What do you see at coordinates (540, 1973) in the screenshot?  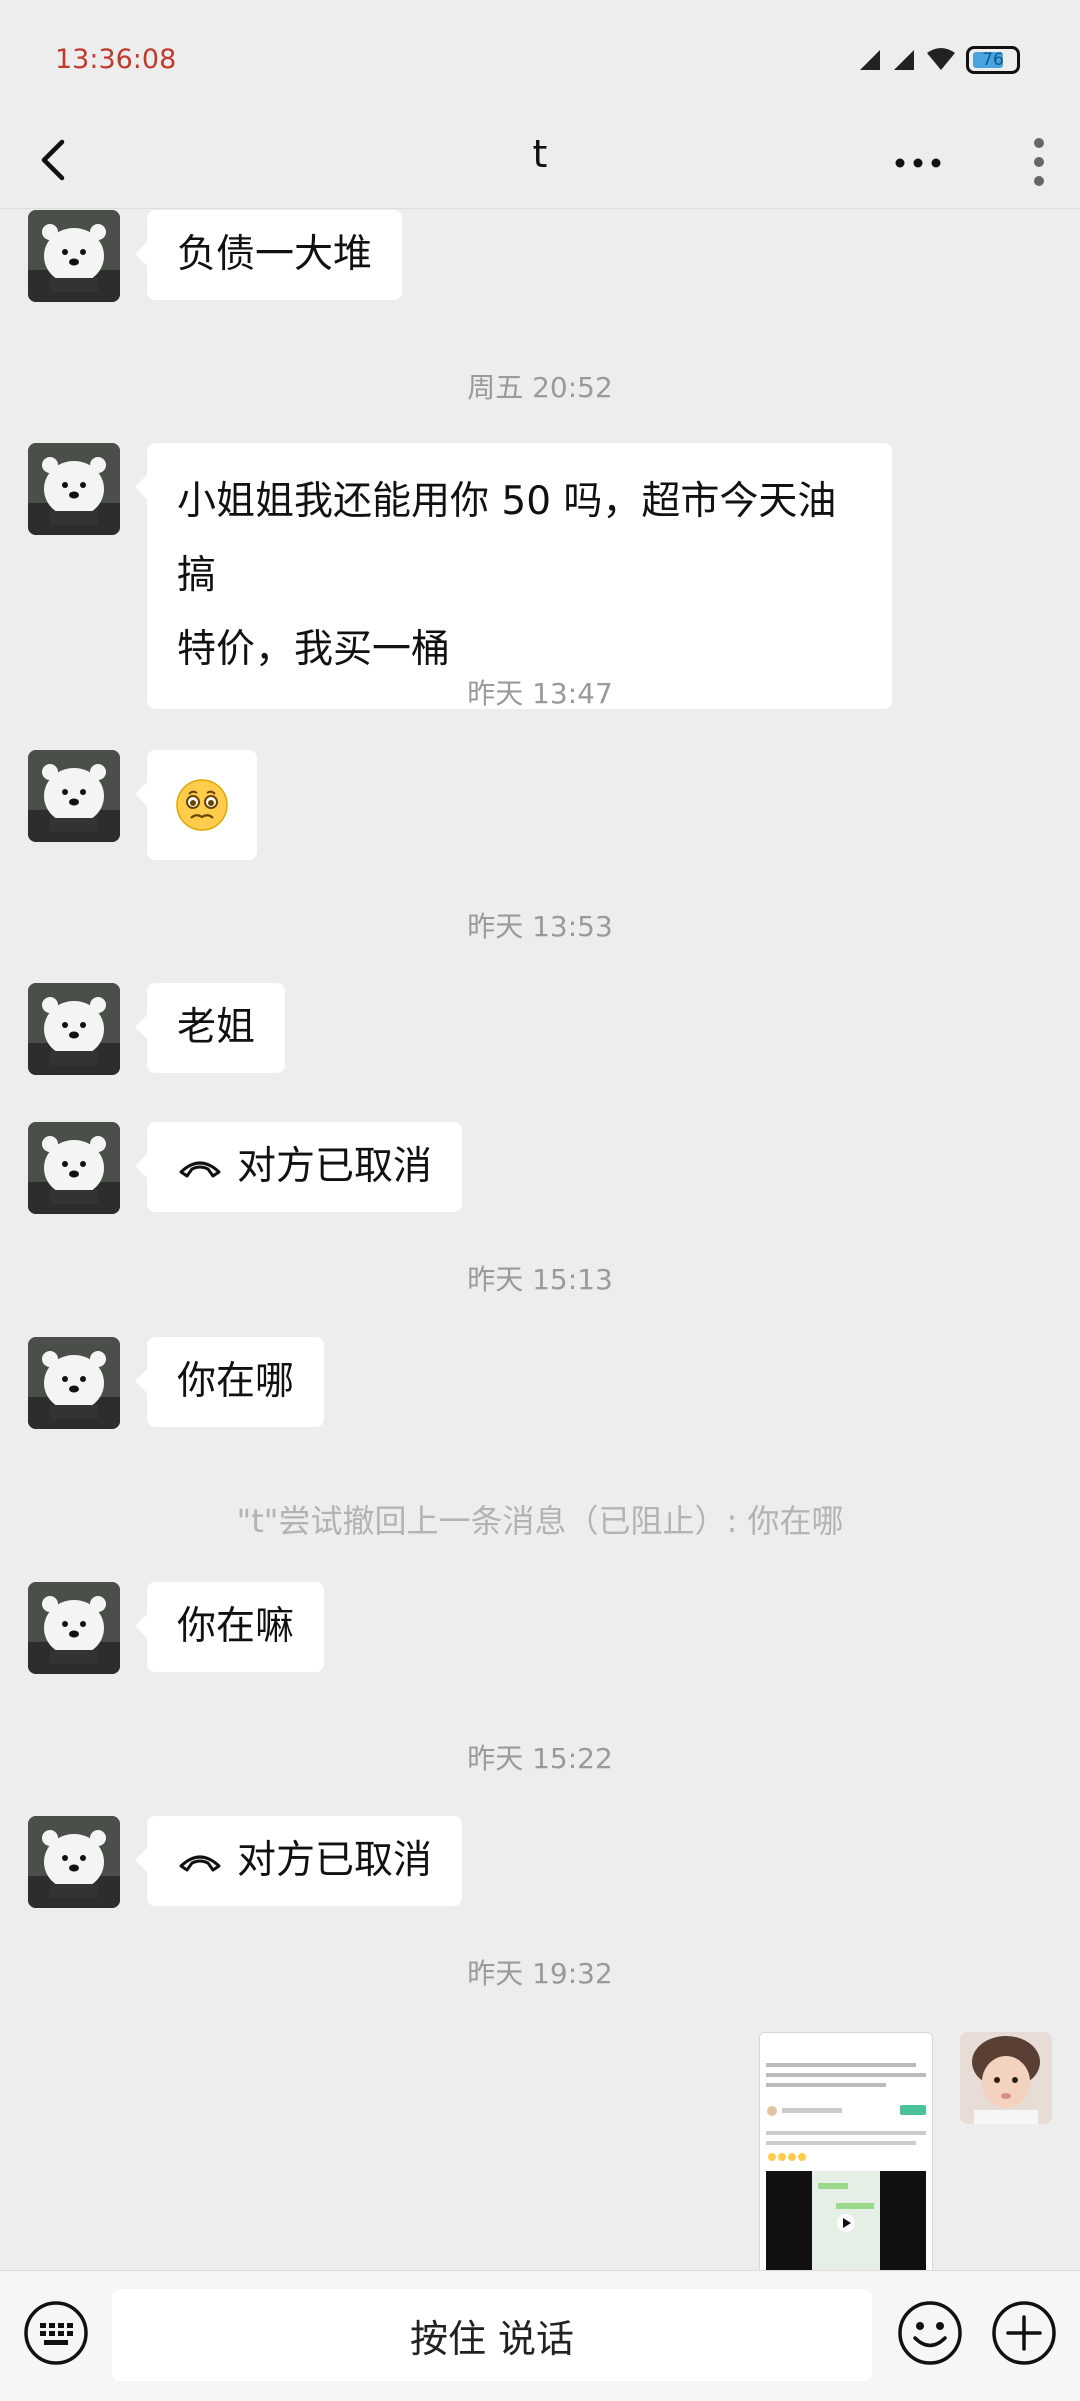 I see `timestamp: 昨天 19:32` at bounding box center [540, 1973].